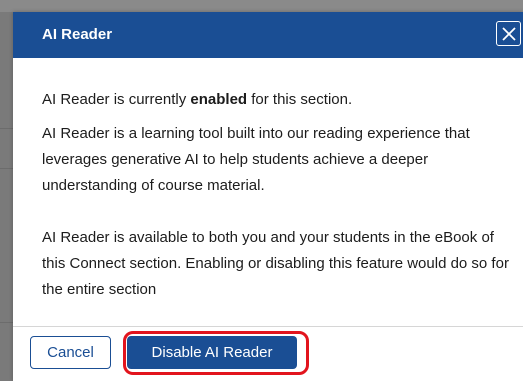 The image size is (523, 381). Describe the element at coordinates (212, 352) in the screenshot. I see `disable-ai-reader-button: Disable AI Reader` at that location.